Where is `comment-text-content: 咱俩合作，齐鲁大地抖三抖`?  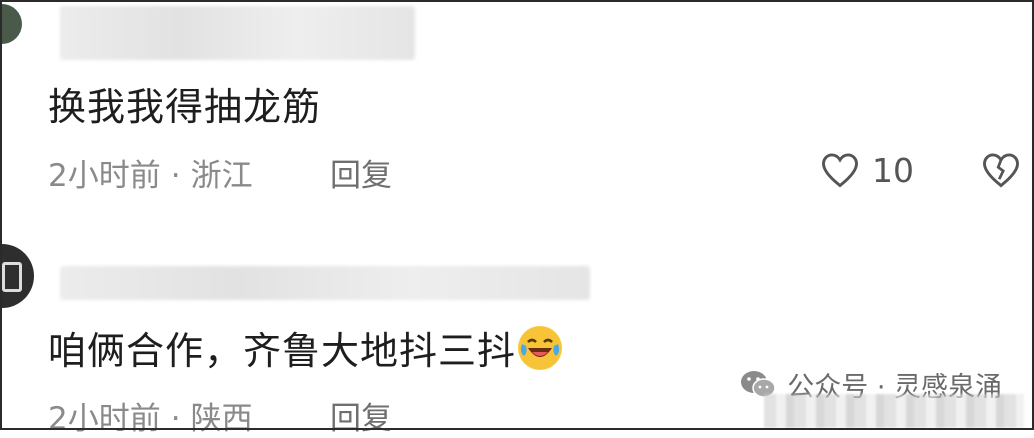
comment-text-content: 咱俩合作，齐鲁大地抖三抖 is located at coordinates (282, 351).